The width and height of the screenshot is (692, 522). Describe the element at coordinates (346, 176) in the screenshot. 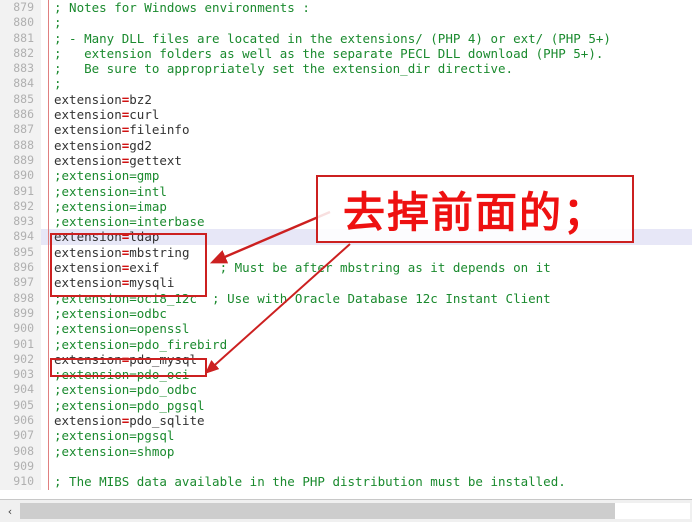

I see `code-line: 890 ;extension=gmp` at that location.